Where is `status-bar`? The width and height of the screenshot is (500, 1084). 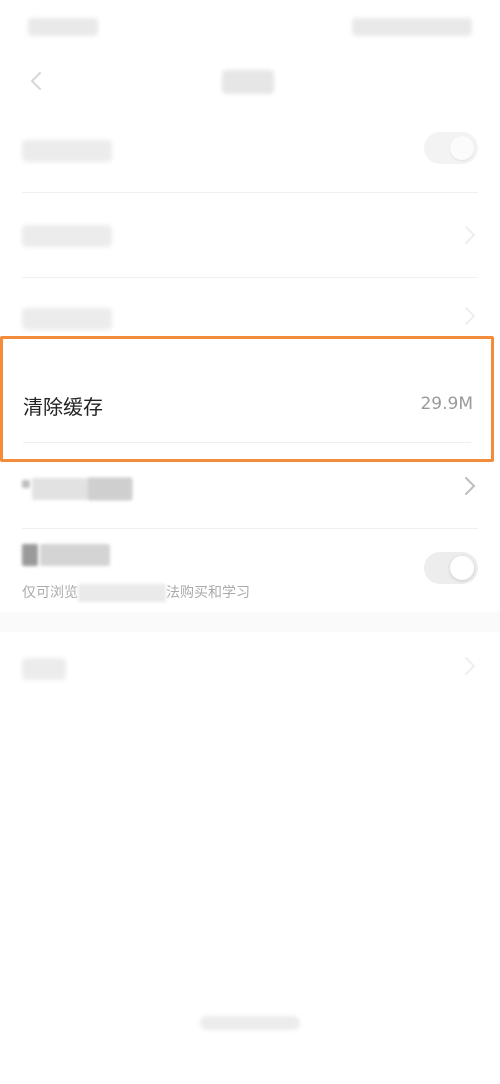 status-bar is located at coordinates (250, 28).